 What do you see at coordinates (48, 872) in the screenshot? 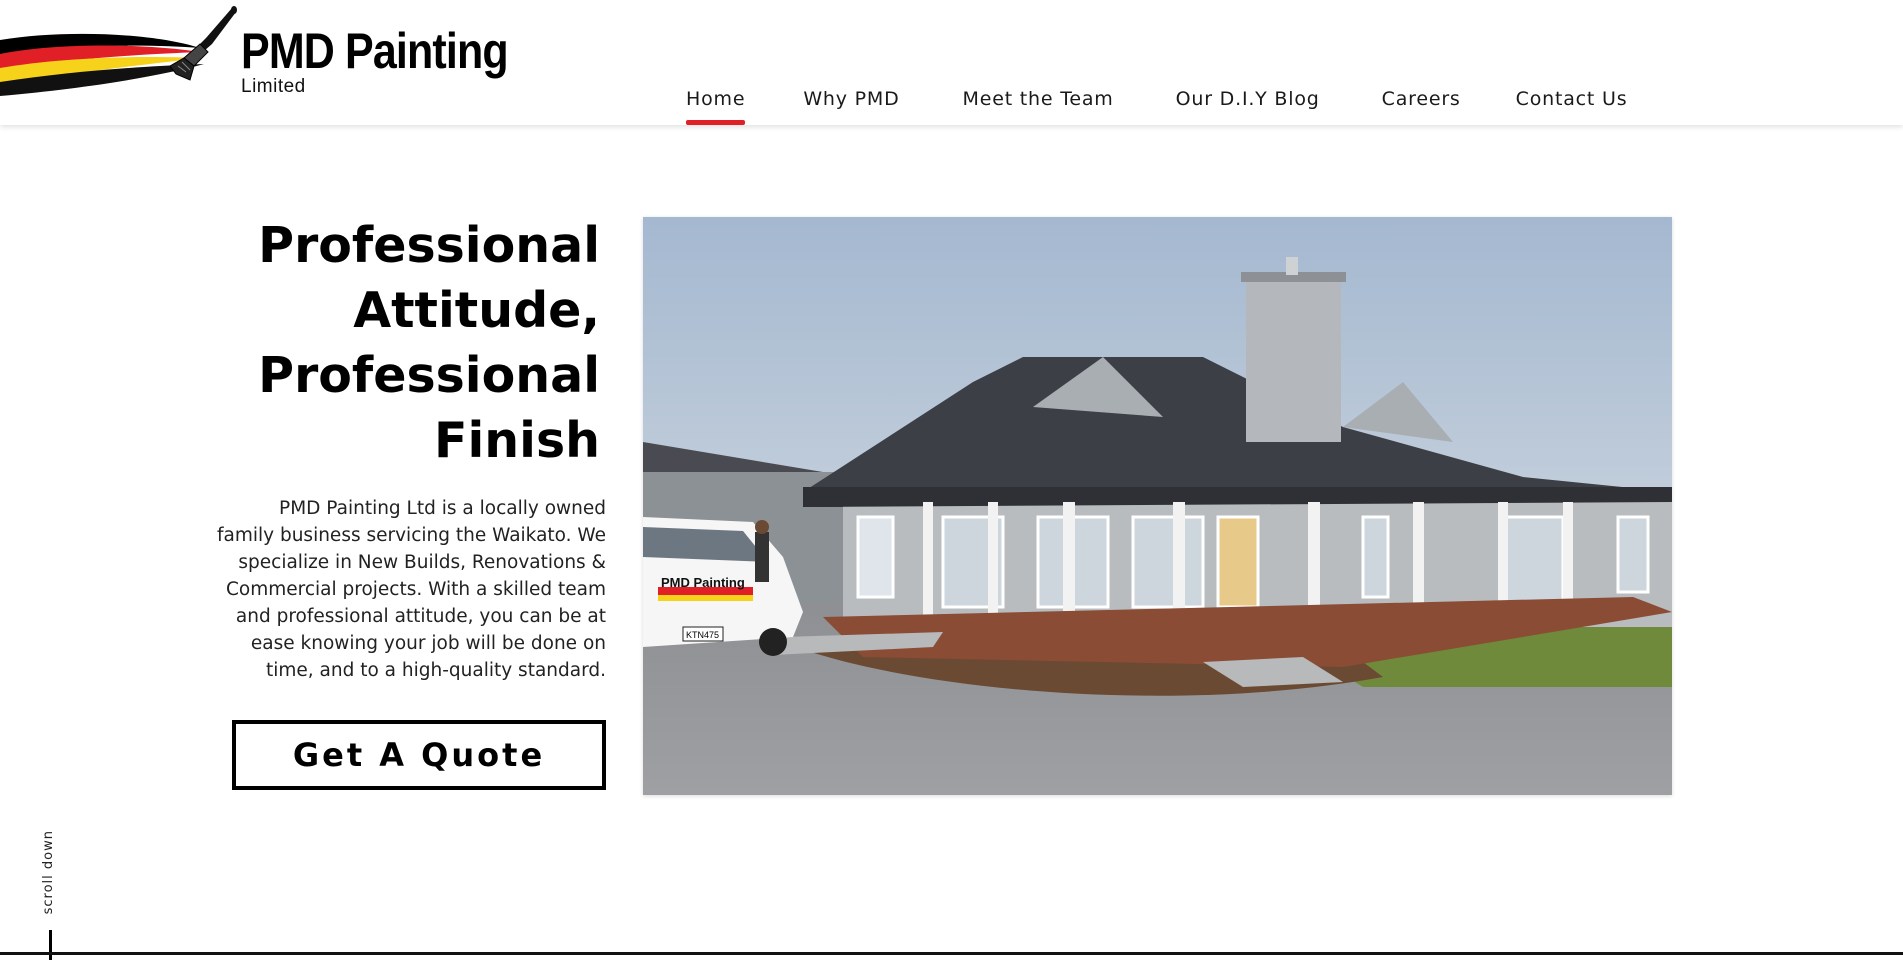
I see `scroll-down-label: scroll down` at bounding box center [48, 872].